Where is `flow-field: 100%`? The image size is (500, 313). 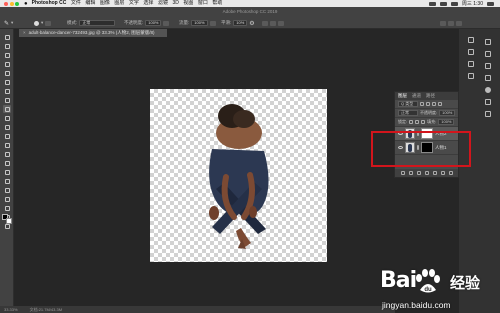 flow-field: 100% is located at coordinates (199, 23).